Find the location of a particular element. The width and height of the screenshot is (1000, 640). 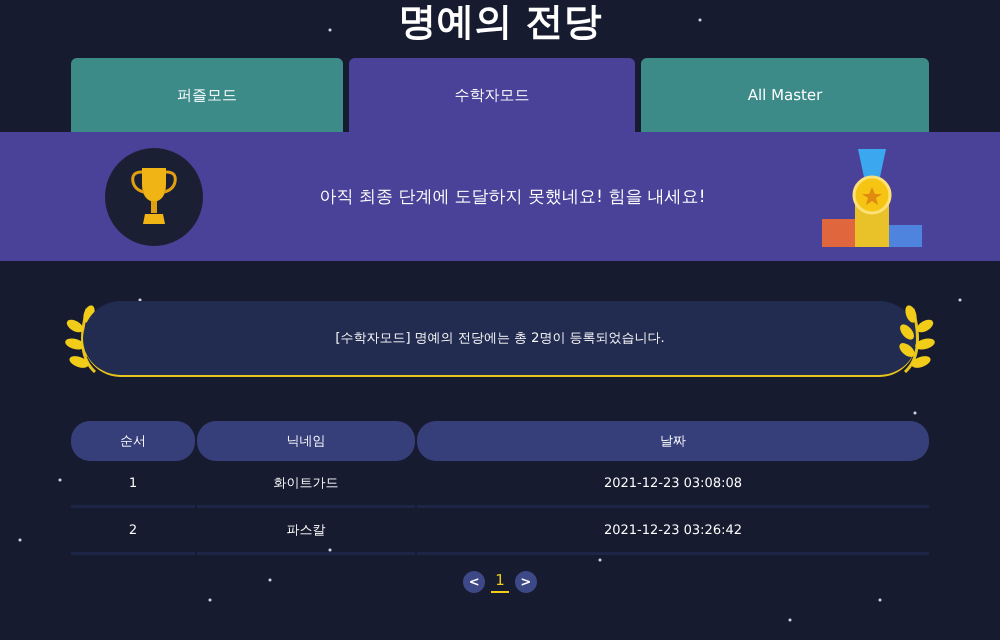

mode-tab: 수학자모드 is located at coordinates (492, 95).